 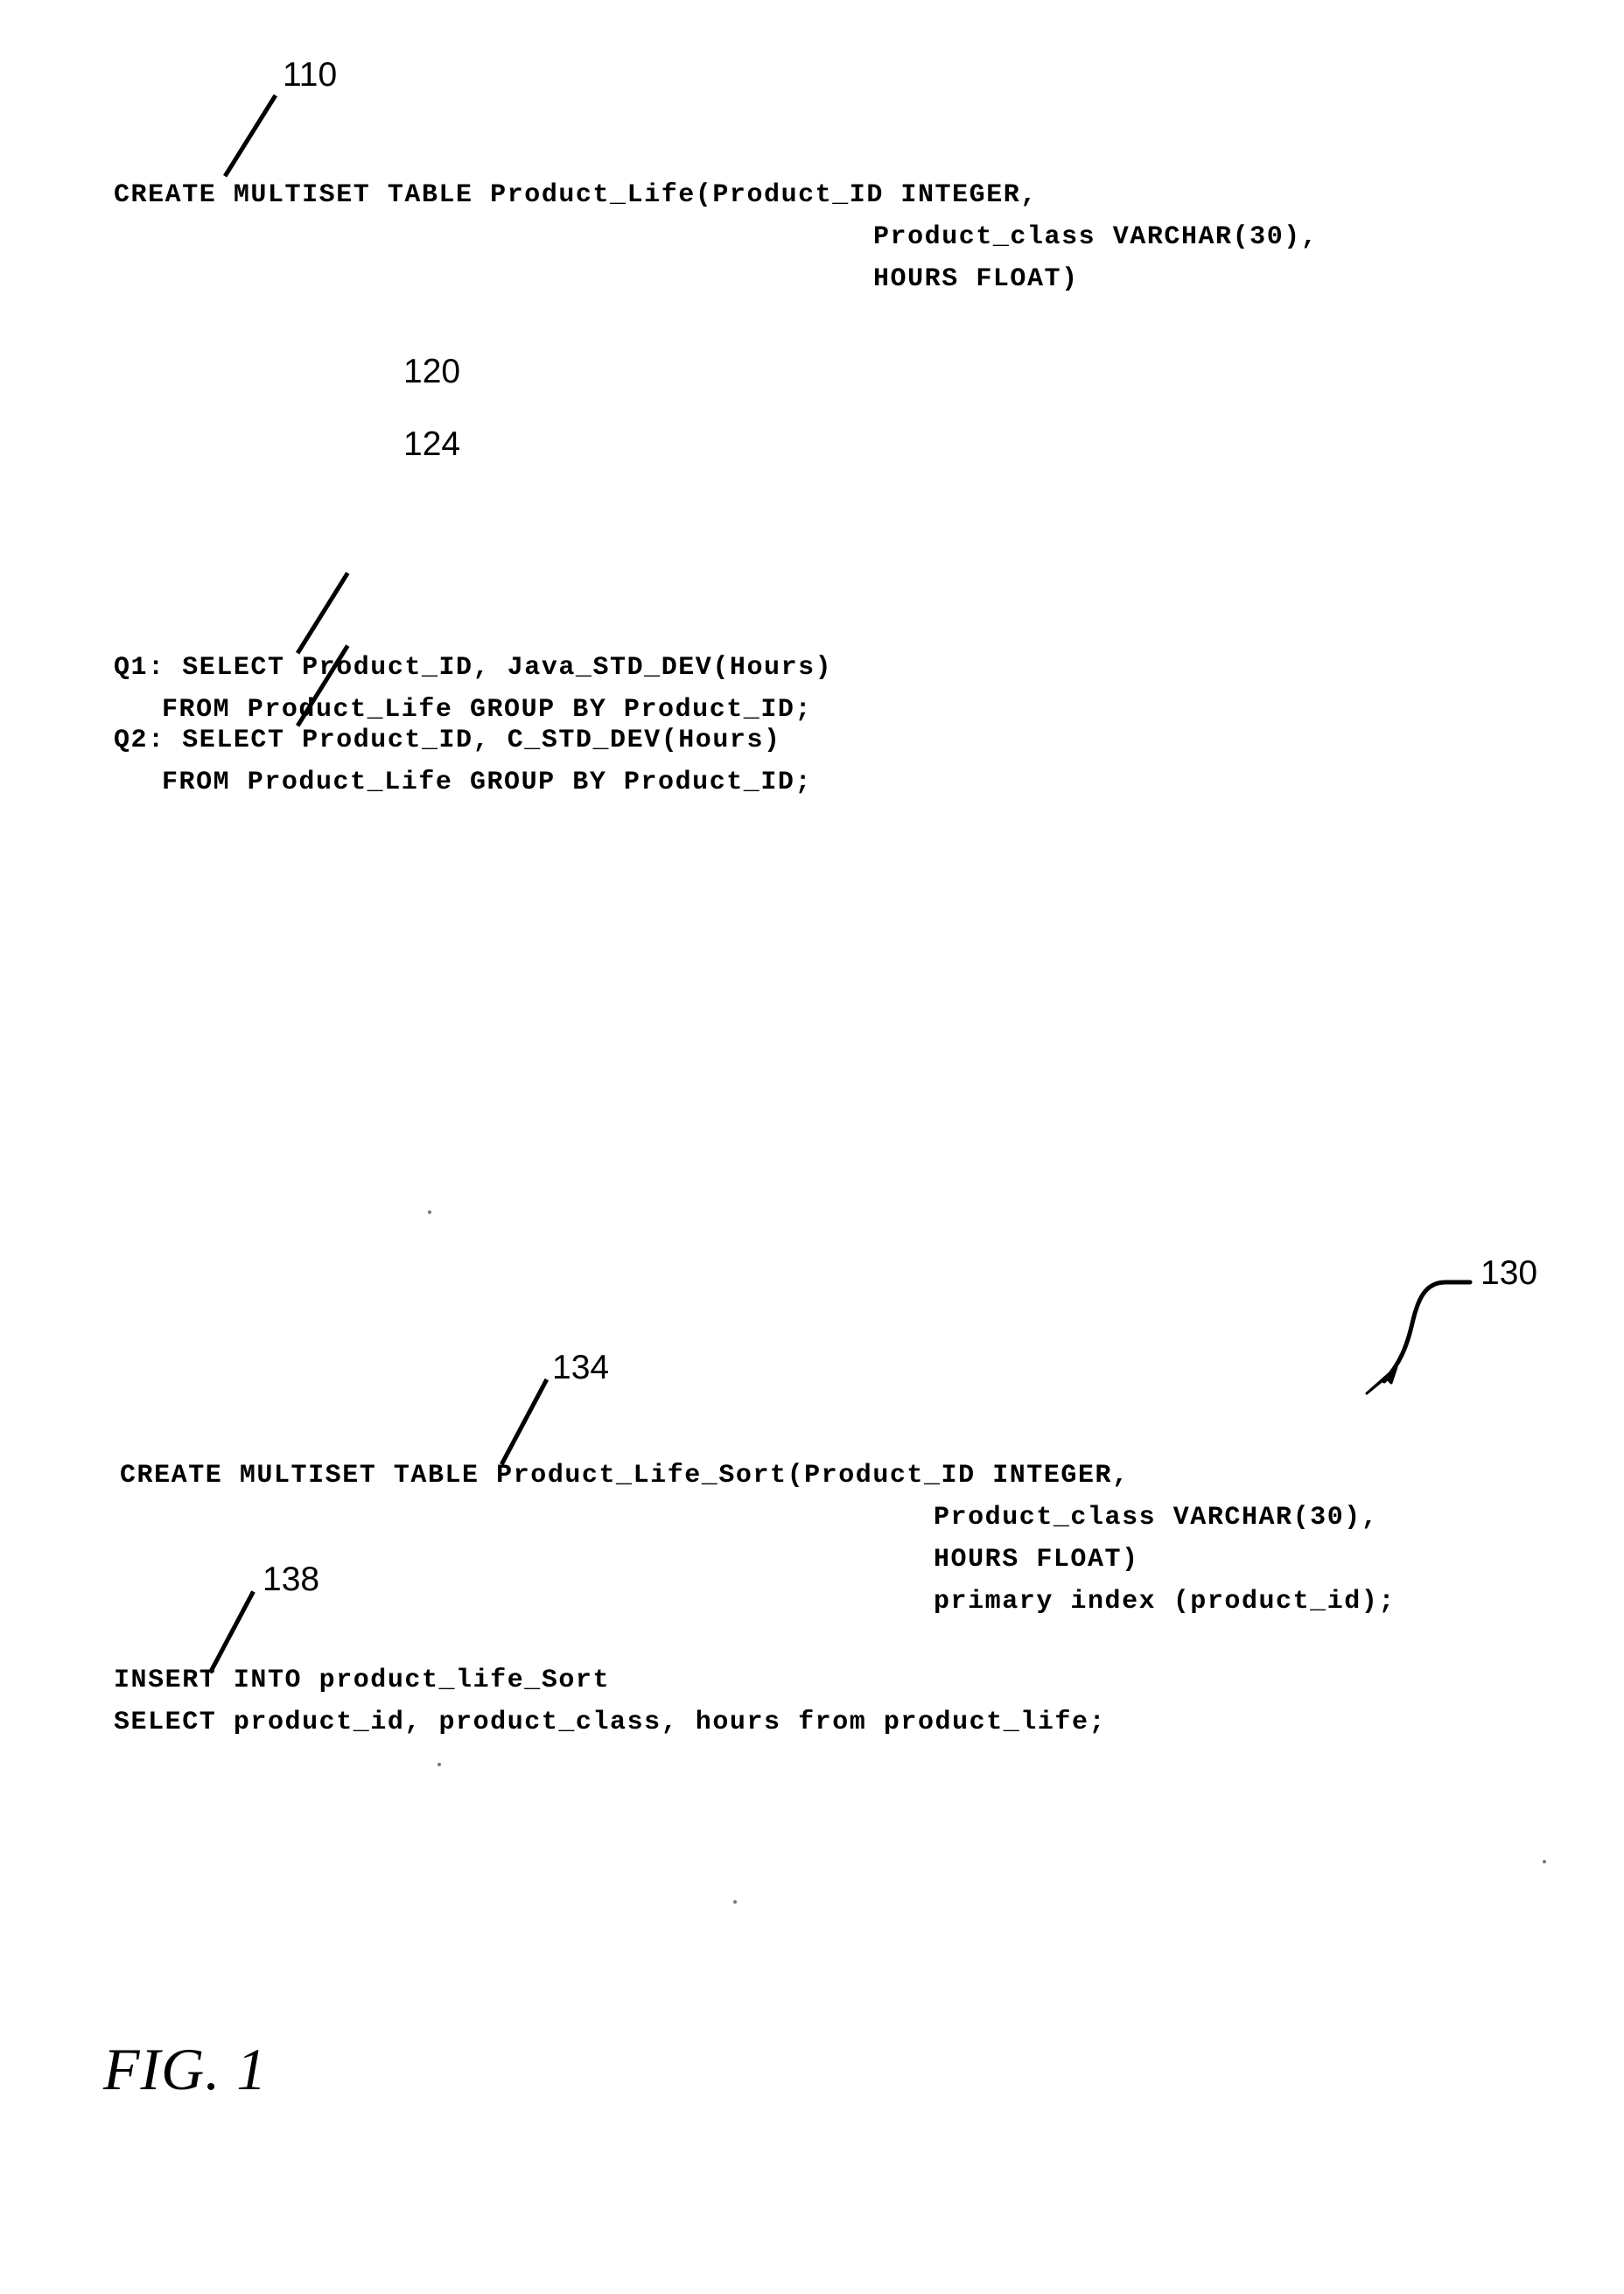 What do you see at coordinates (1036, 1560) in the screenshot?
I see `code-block-create-product-life-sort-line3: HOURS FLOAT)` at bounding box center [1036, 1560].